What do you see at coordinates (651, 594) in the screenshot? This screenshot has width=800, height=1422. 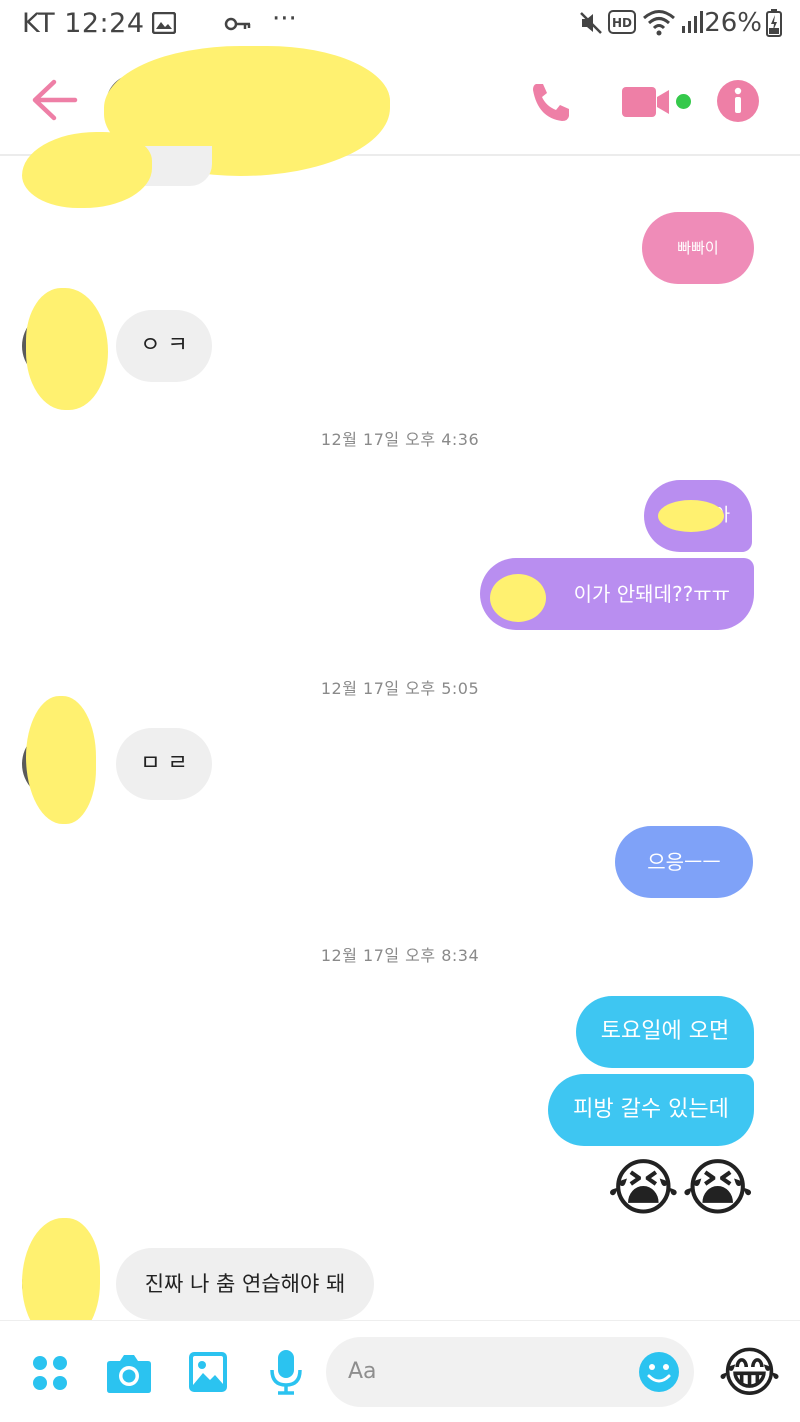 I see `message-text: 이가 안돼데??ㅠㅠ` at bounding box center [651, 594].